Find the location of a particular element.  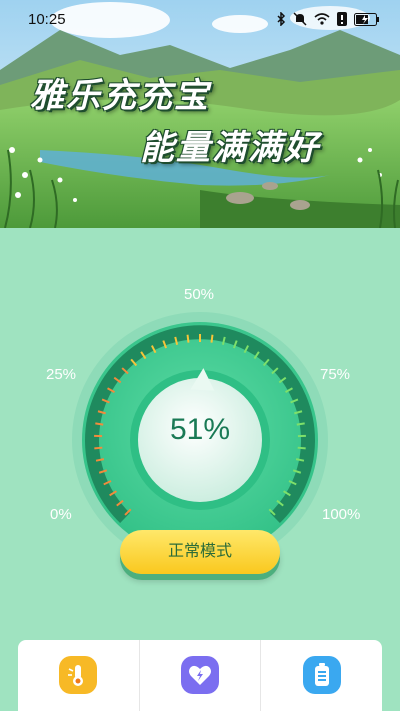

gauge-label-50: 50% is located at coordinates (199, 294).